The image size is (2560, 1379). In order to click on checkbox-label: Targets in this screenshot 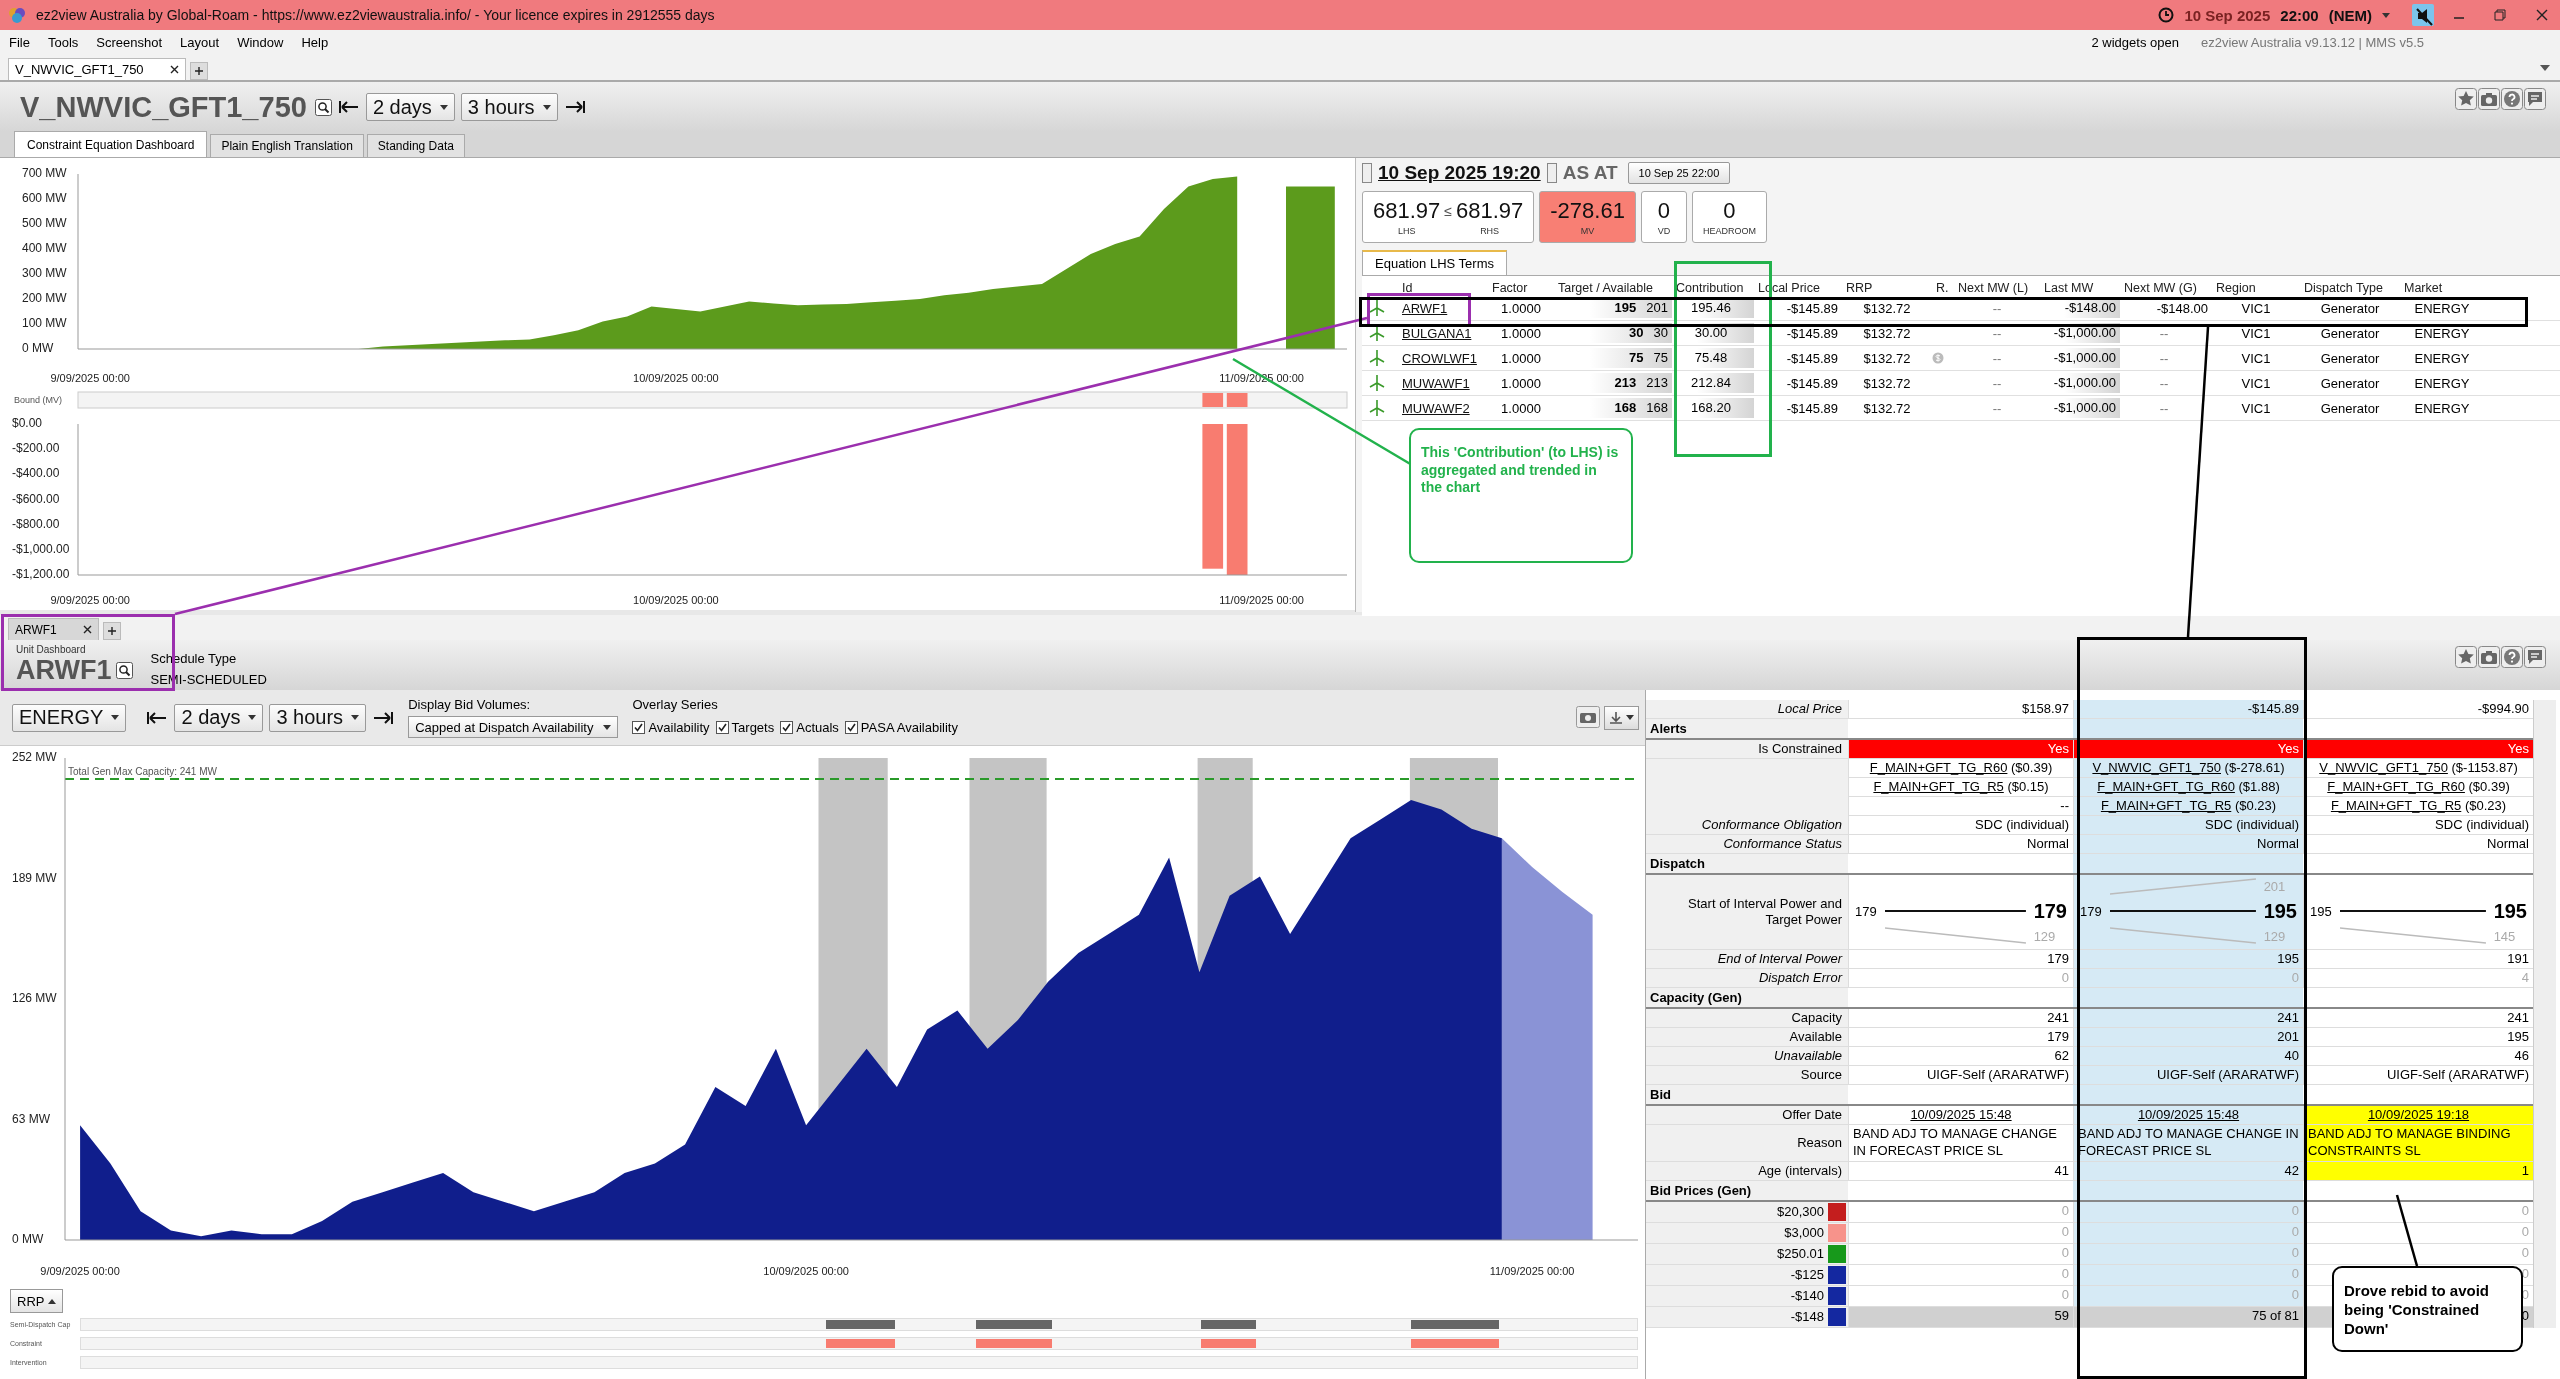, I will do `click(753, 727)`.